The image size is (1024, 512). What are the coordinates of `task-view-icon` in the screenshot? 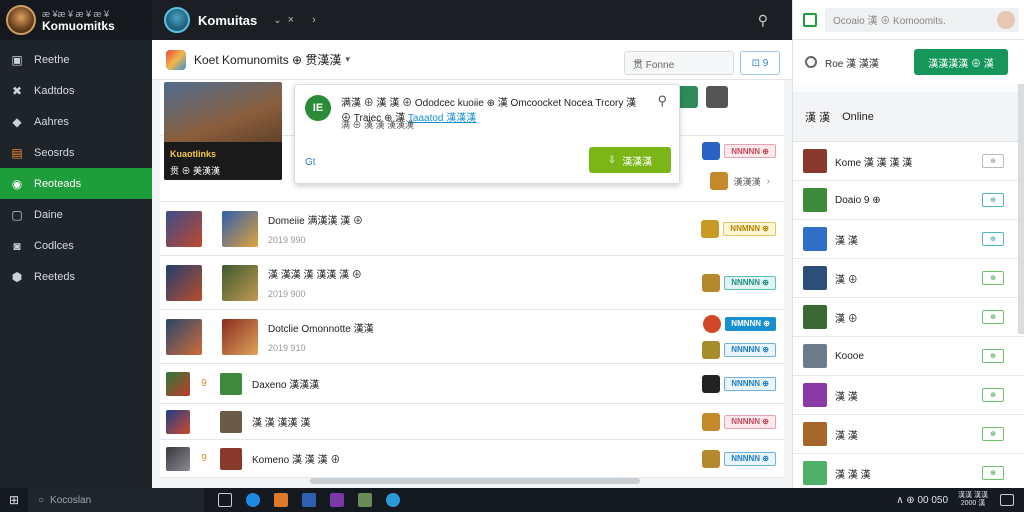 It's located at (225, 500).